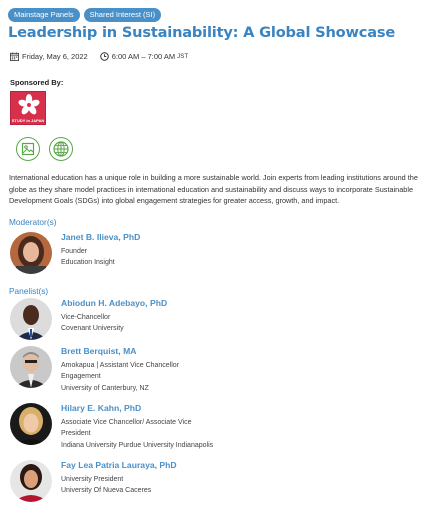  Describe the element at coordinates (105, 388) in the screenshot. I see `panelist-line: University of Canterbury, NZ` at that location.